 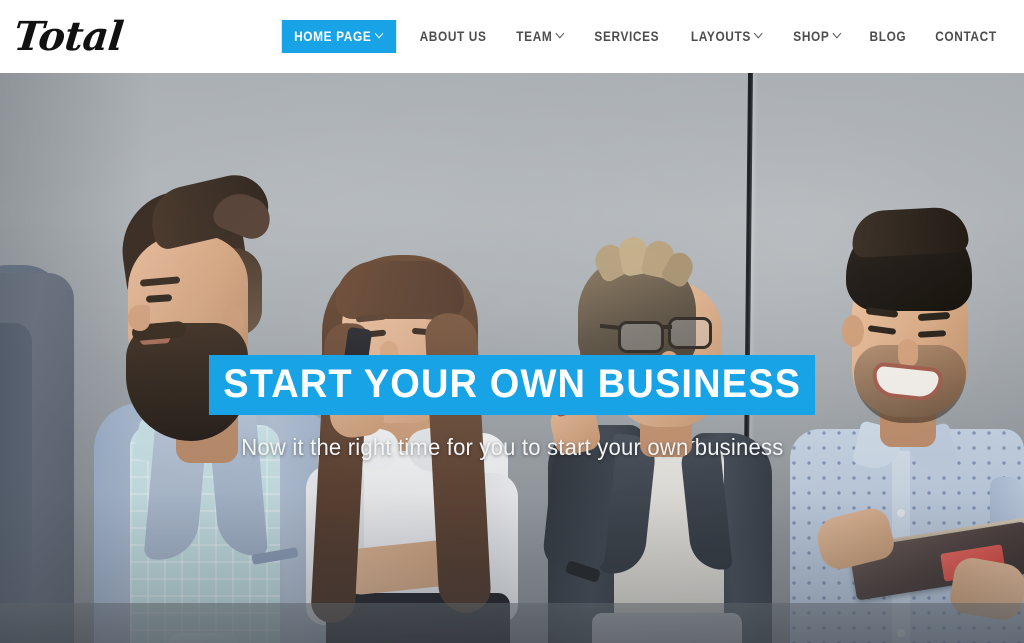 I want to click on nav-label-team: TEAM, so click(x=534, y=36).